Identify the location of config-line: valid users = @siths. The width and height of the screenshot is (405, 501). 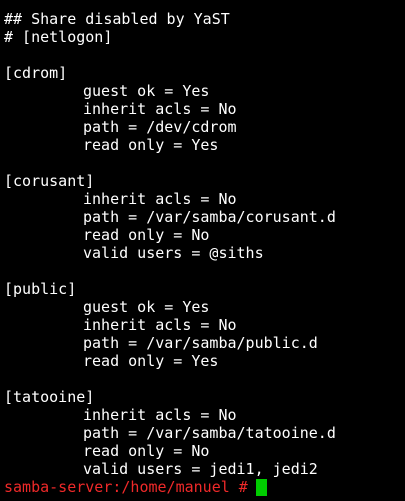
(173, 253).